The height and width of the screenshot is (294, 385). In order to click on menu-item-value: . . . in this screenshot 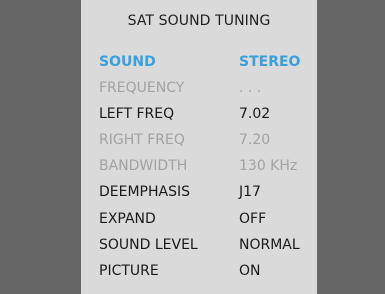, I will do `click(250, 88)`.